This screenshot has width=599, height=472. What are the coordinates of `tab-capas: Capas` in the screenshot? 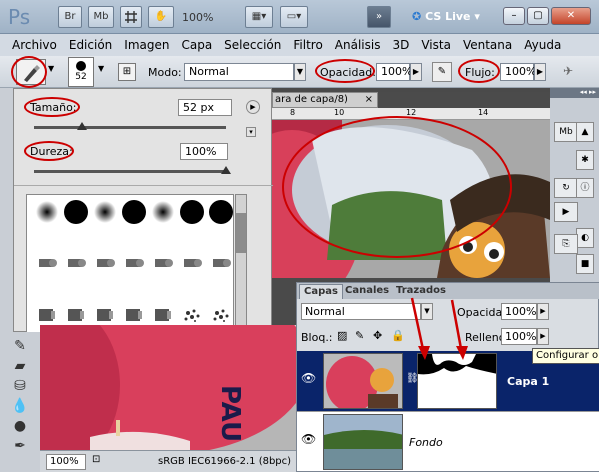 It's located at (321, 291).